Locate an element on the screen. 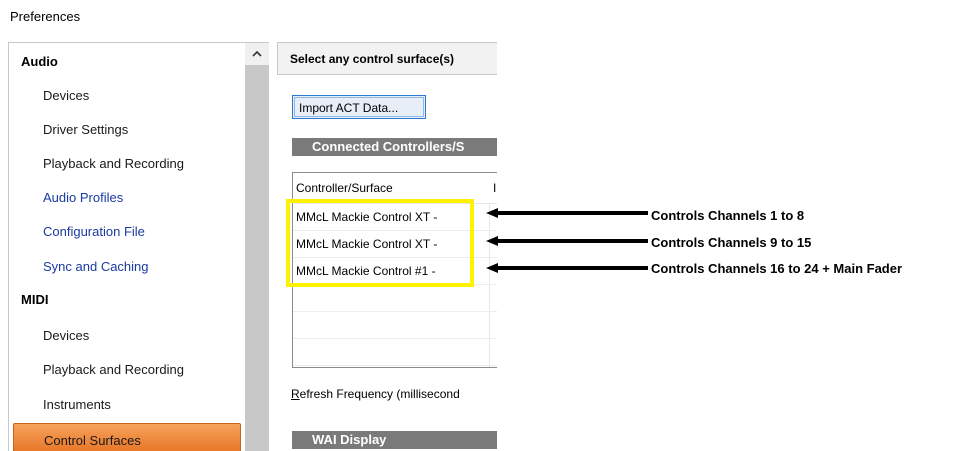 Image resolution: width=966 pixels, height=451 pixels. refresh-label-text: efresh Frequency (millisecond is located at coordinates (379, 394).